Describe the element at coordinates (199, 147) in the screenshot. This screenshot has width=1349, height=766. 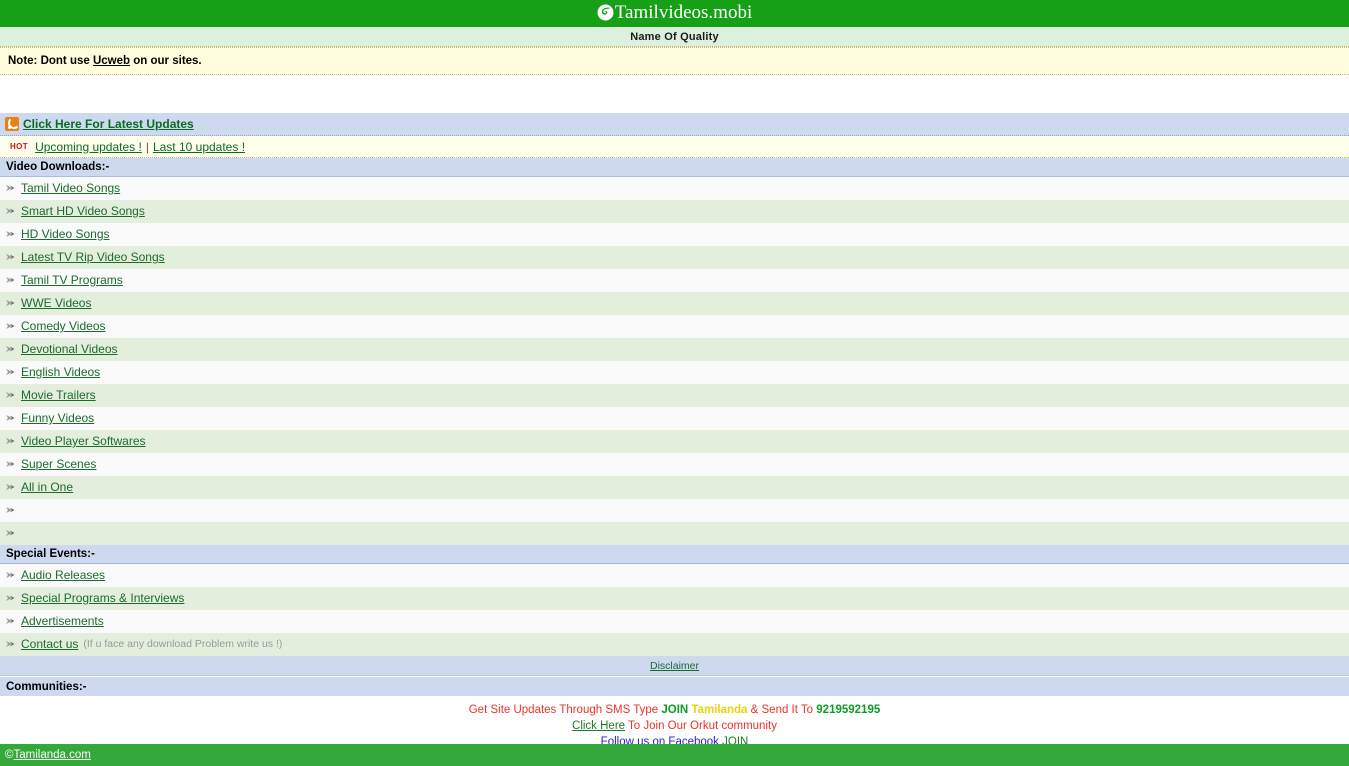
I see `last-10-updates-link: Last 10 updates !` at that location.